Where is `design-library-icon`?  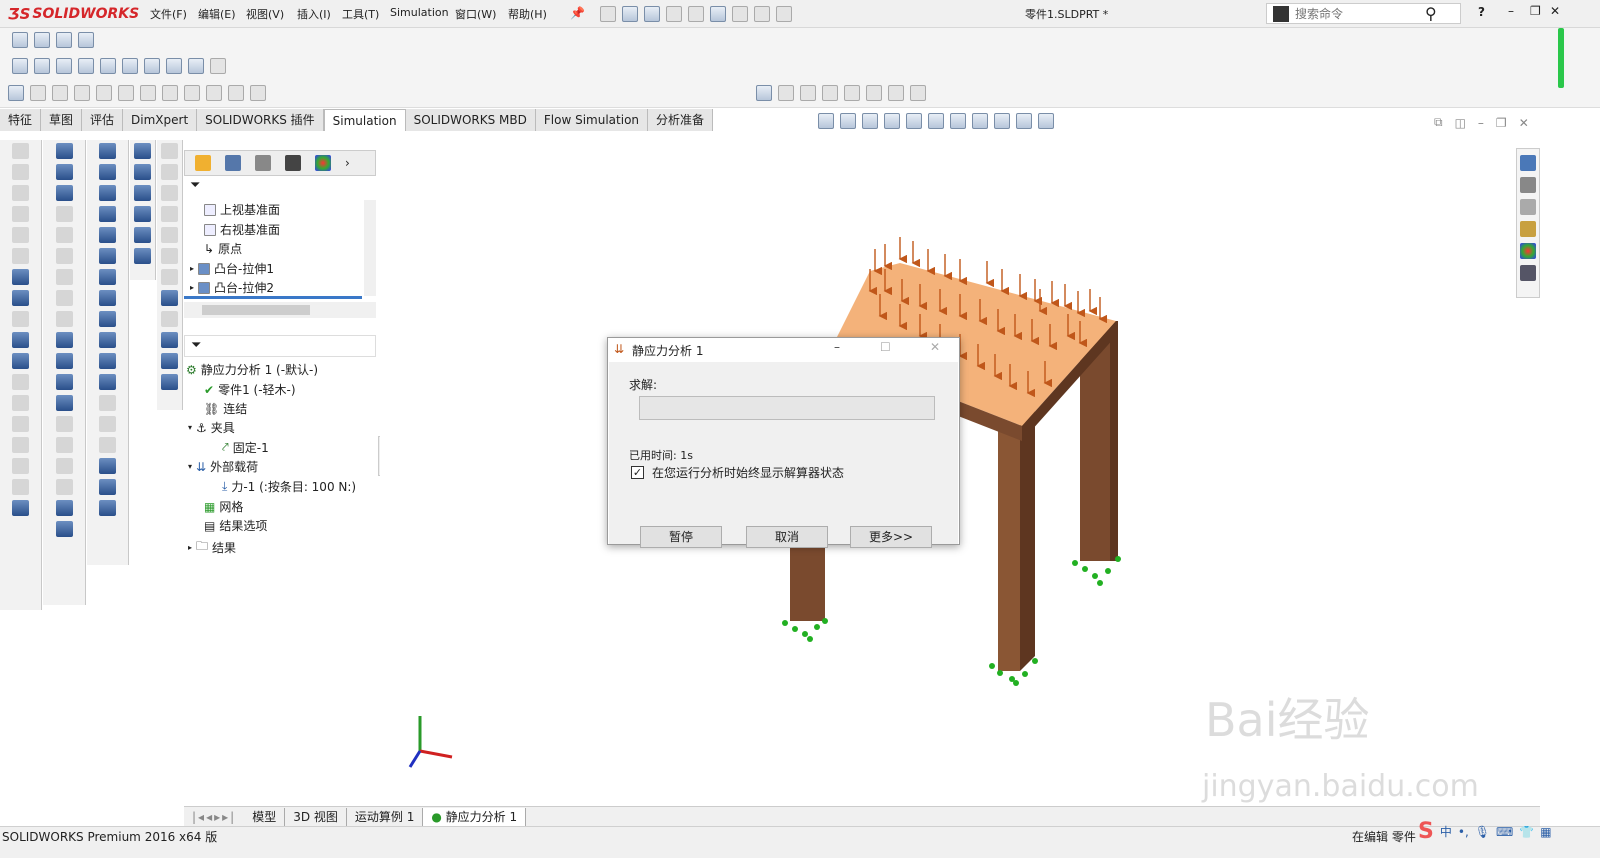 design-library-icon is located at coordinates (1528, 207).